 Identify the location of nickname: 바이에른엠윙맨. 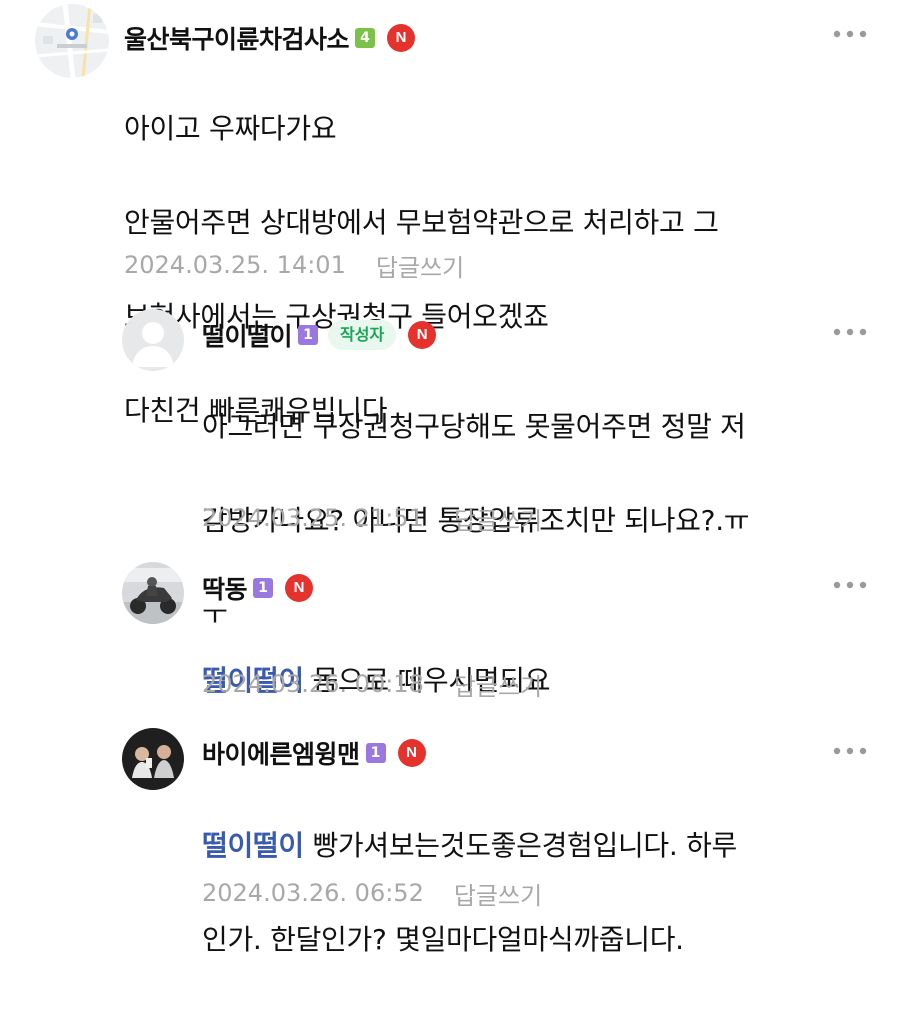
(281, 753).